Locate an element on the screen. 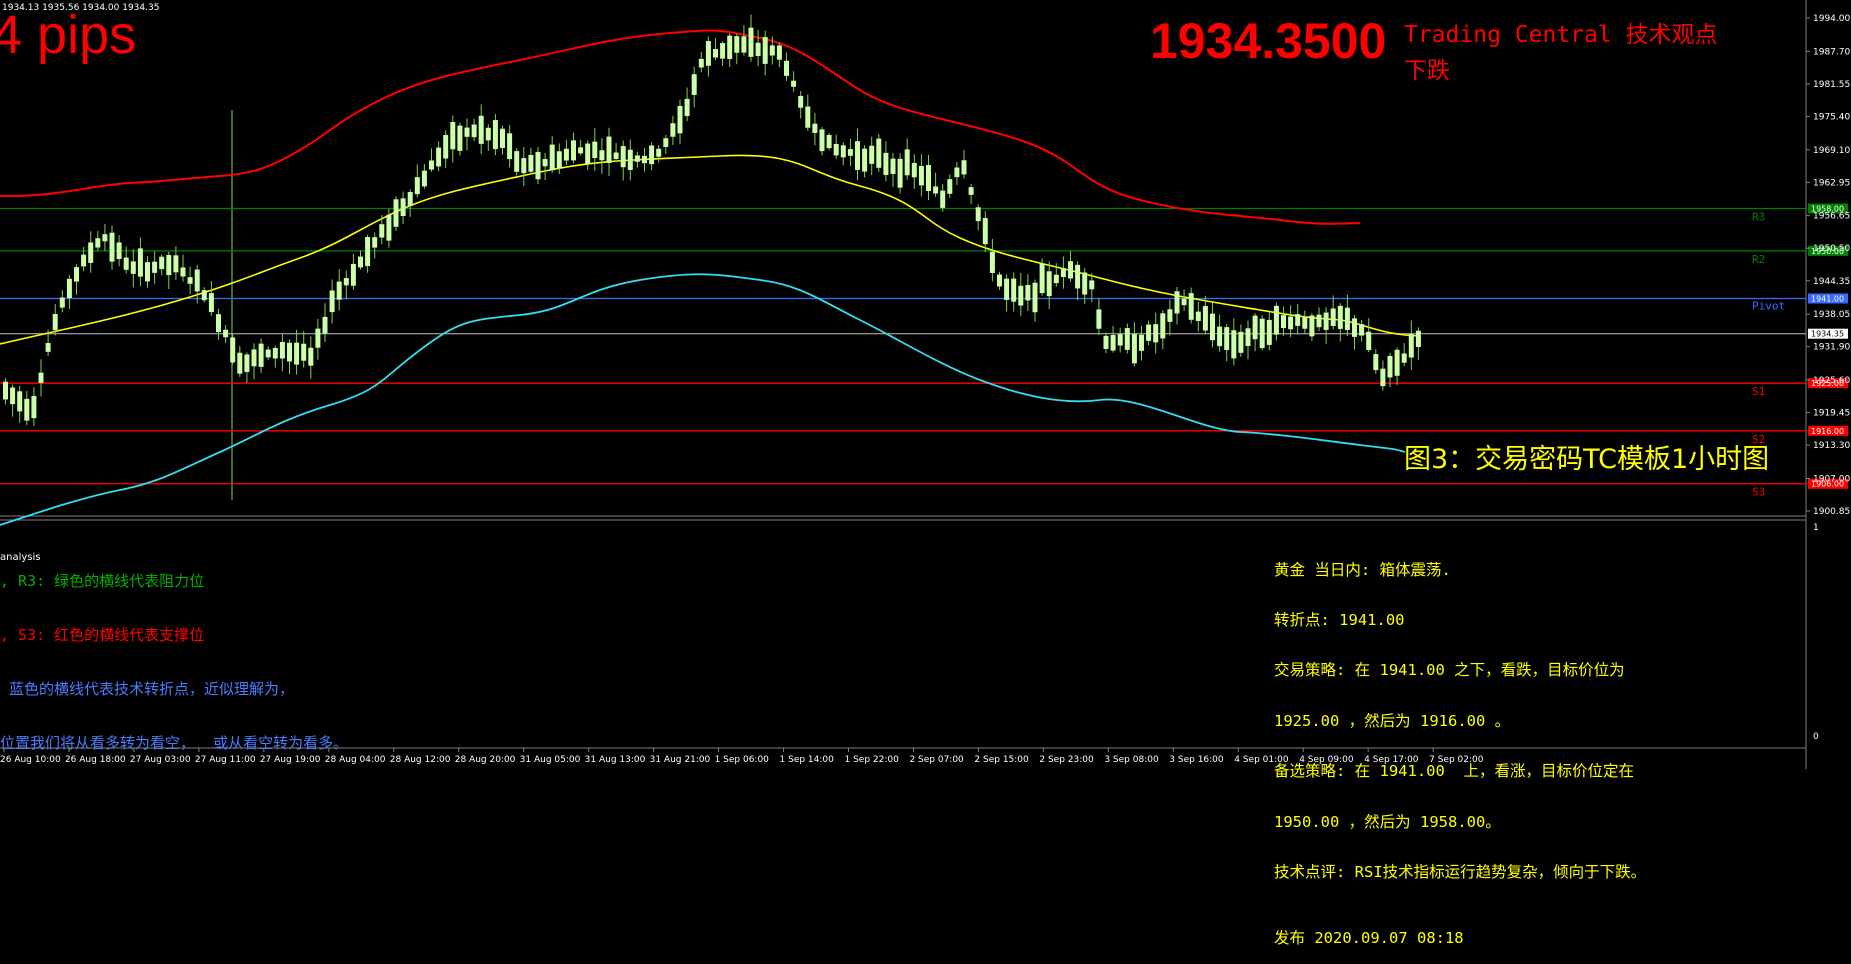  level-price-tag-label: 1916.00 is located at coordinates (1827, 431).